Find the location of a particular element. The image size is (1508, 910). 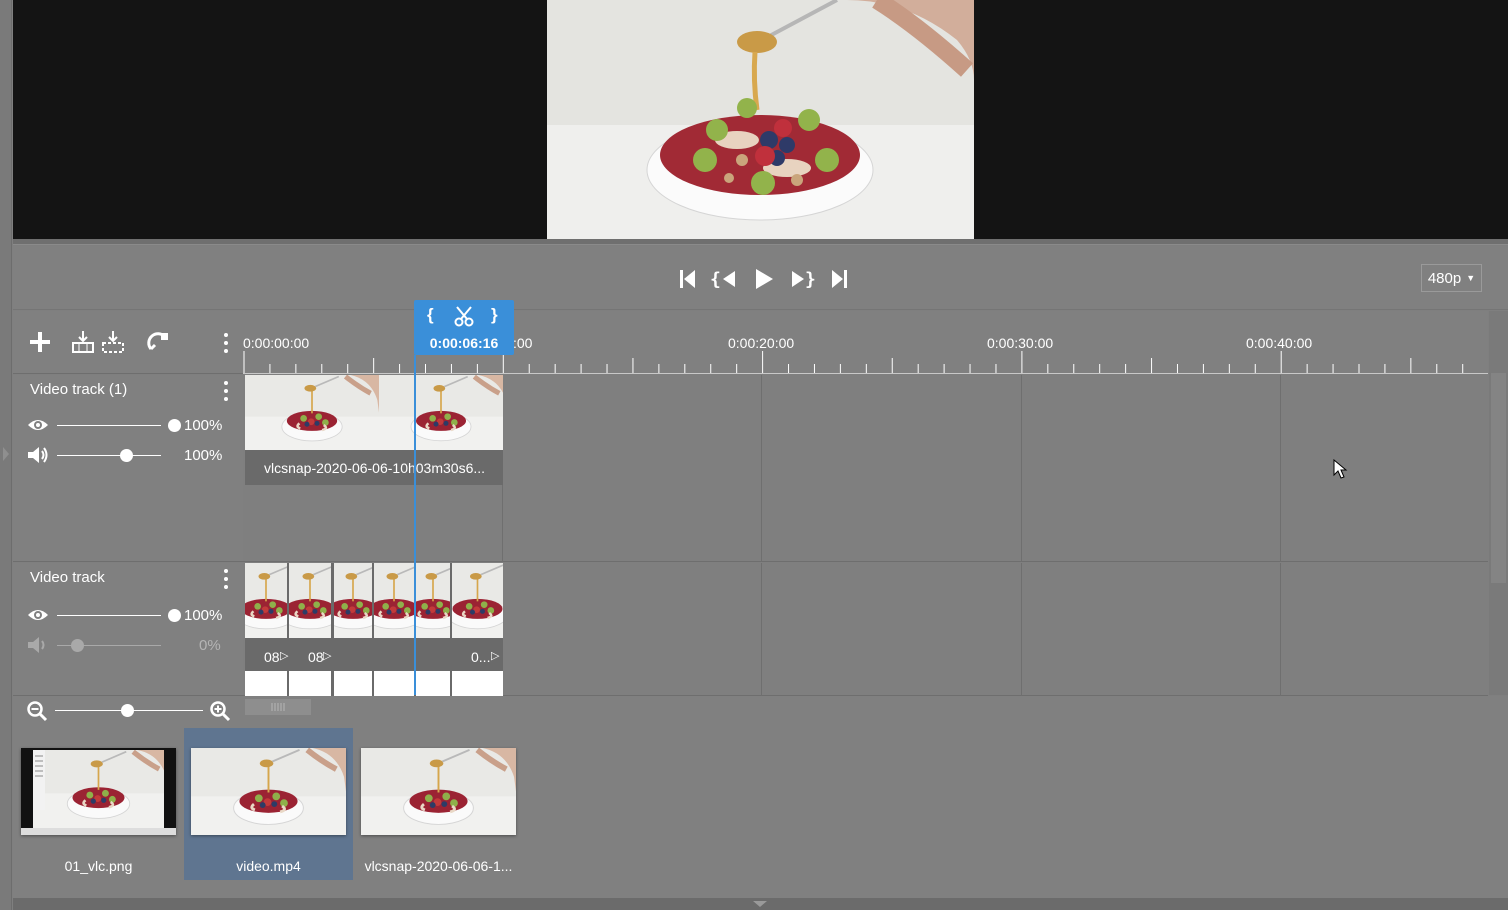

go-to-end-button is located at coordinates (840, 279).